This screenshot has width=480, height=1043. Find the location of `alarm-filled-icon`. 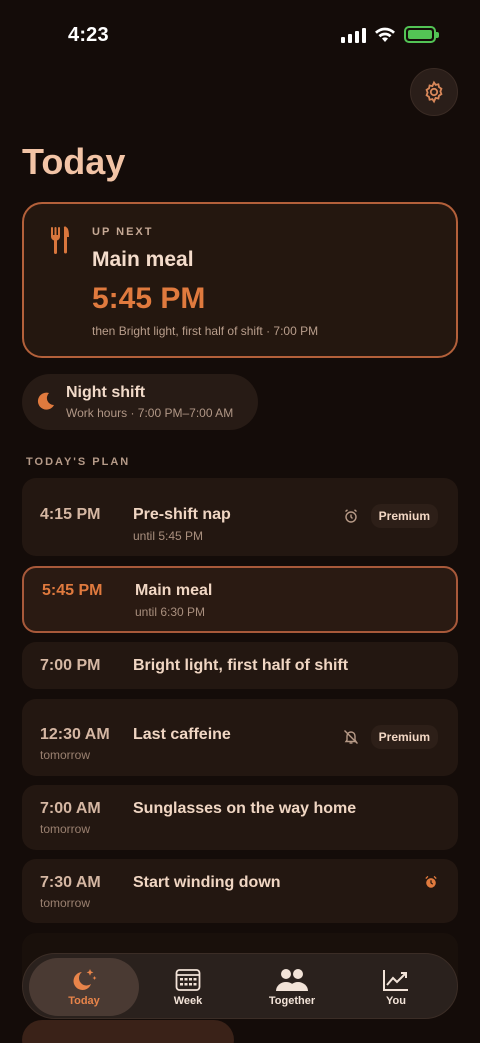

alarm-filled-icon is located at coordinates (431, 882).